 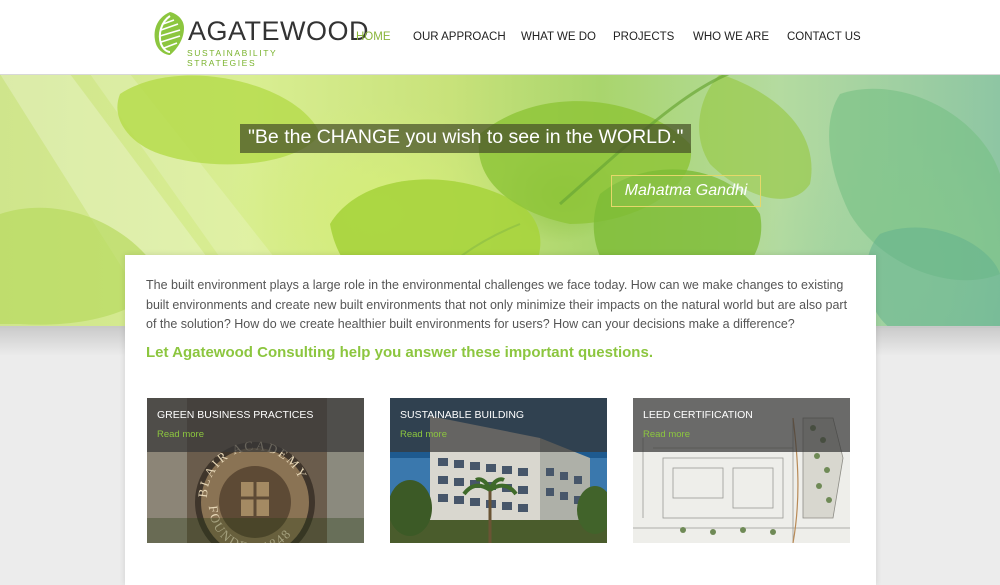 What do you see at coordinates (462, 415) in the screenshot?
I see `tile-title: SUSTAINABLE BUILDING` at bounding box center [462, 415].